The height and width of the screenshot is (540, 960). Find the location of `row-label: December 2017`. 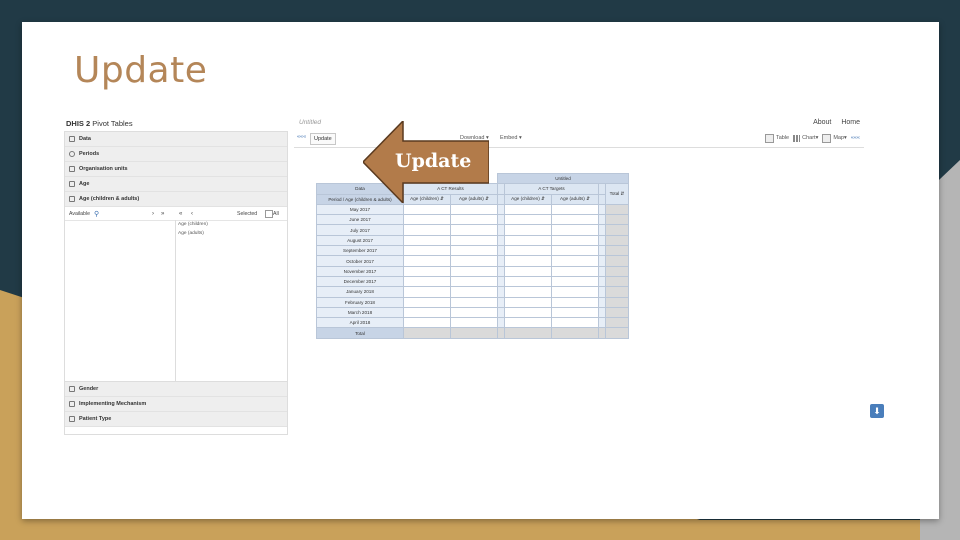

row-label: December 2017 is located at coordinates (360, 281).